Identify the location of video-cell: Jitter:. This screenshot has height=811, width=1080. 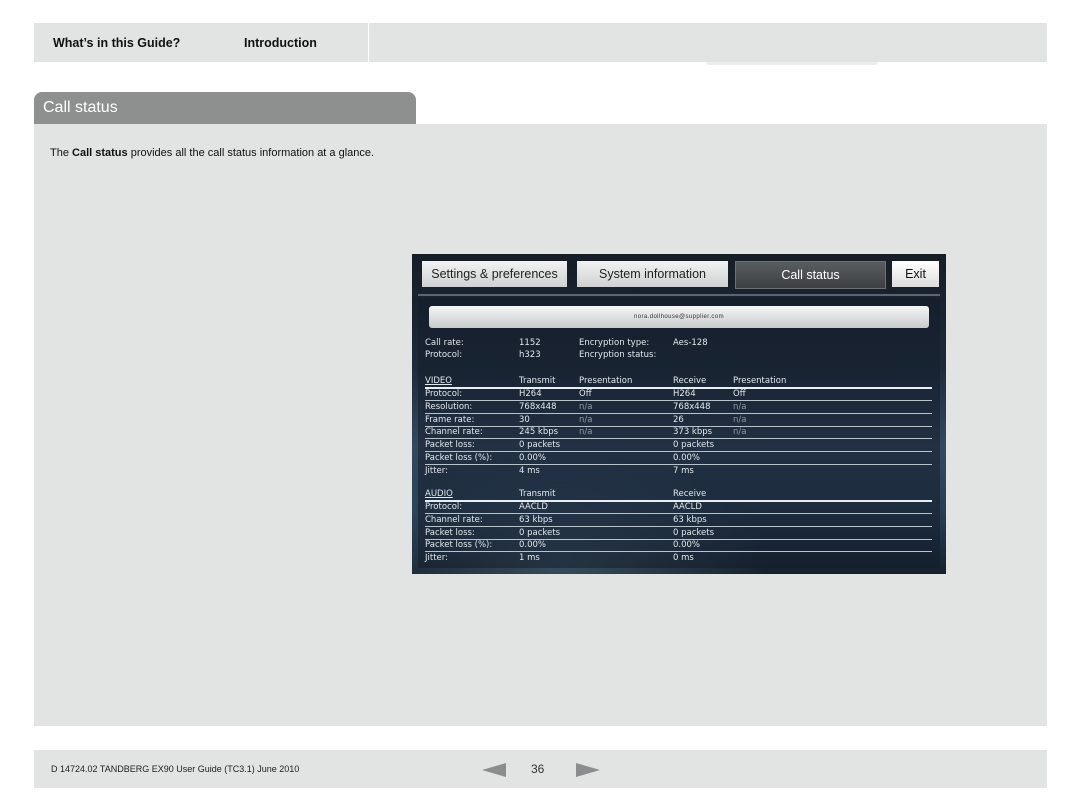
(436, 470).